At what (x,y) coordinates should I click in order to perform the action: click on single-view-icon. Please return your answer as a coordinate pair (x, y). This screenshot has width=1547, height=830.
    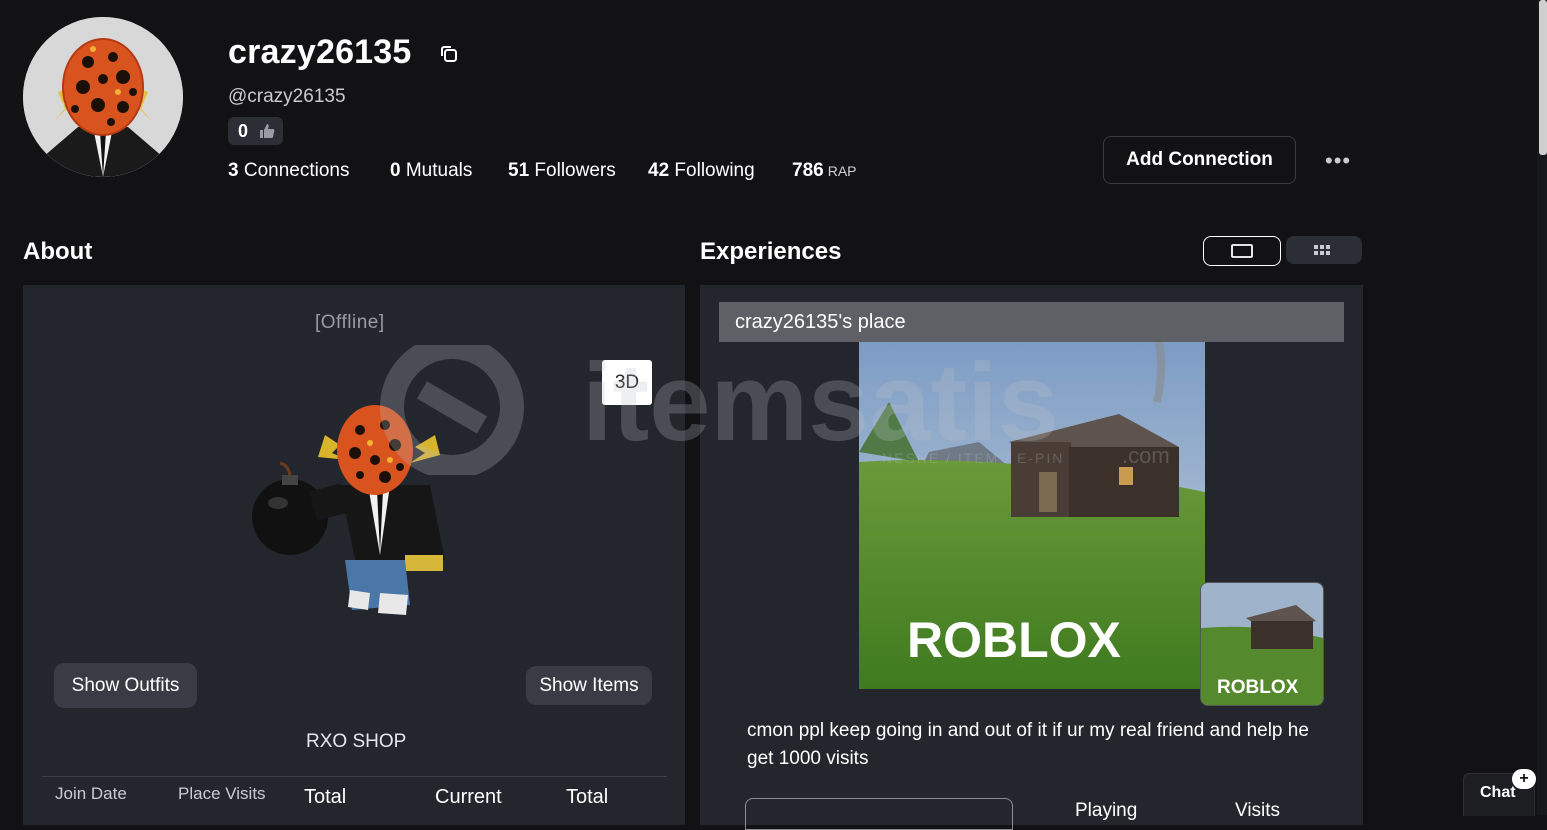
    Looking at the image, I should click on (1242, 251).